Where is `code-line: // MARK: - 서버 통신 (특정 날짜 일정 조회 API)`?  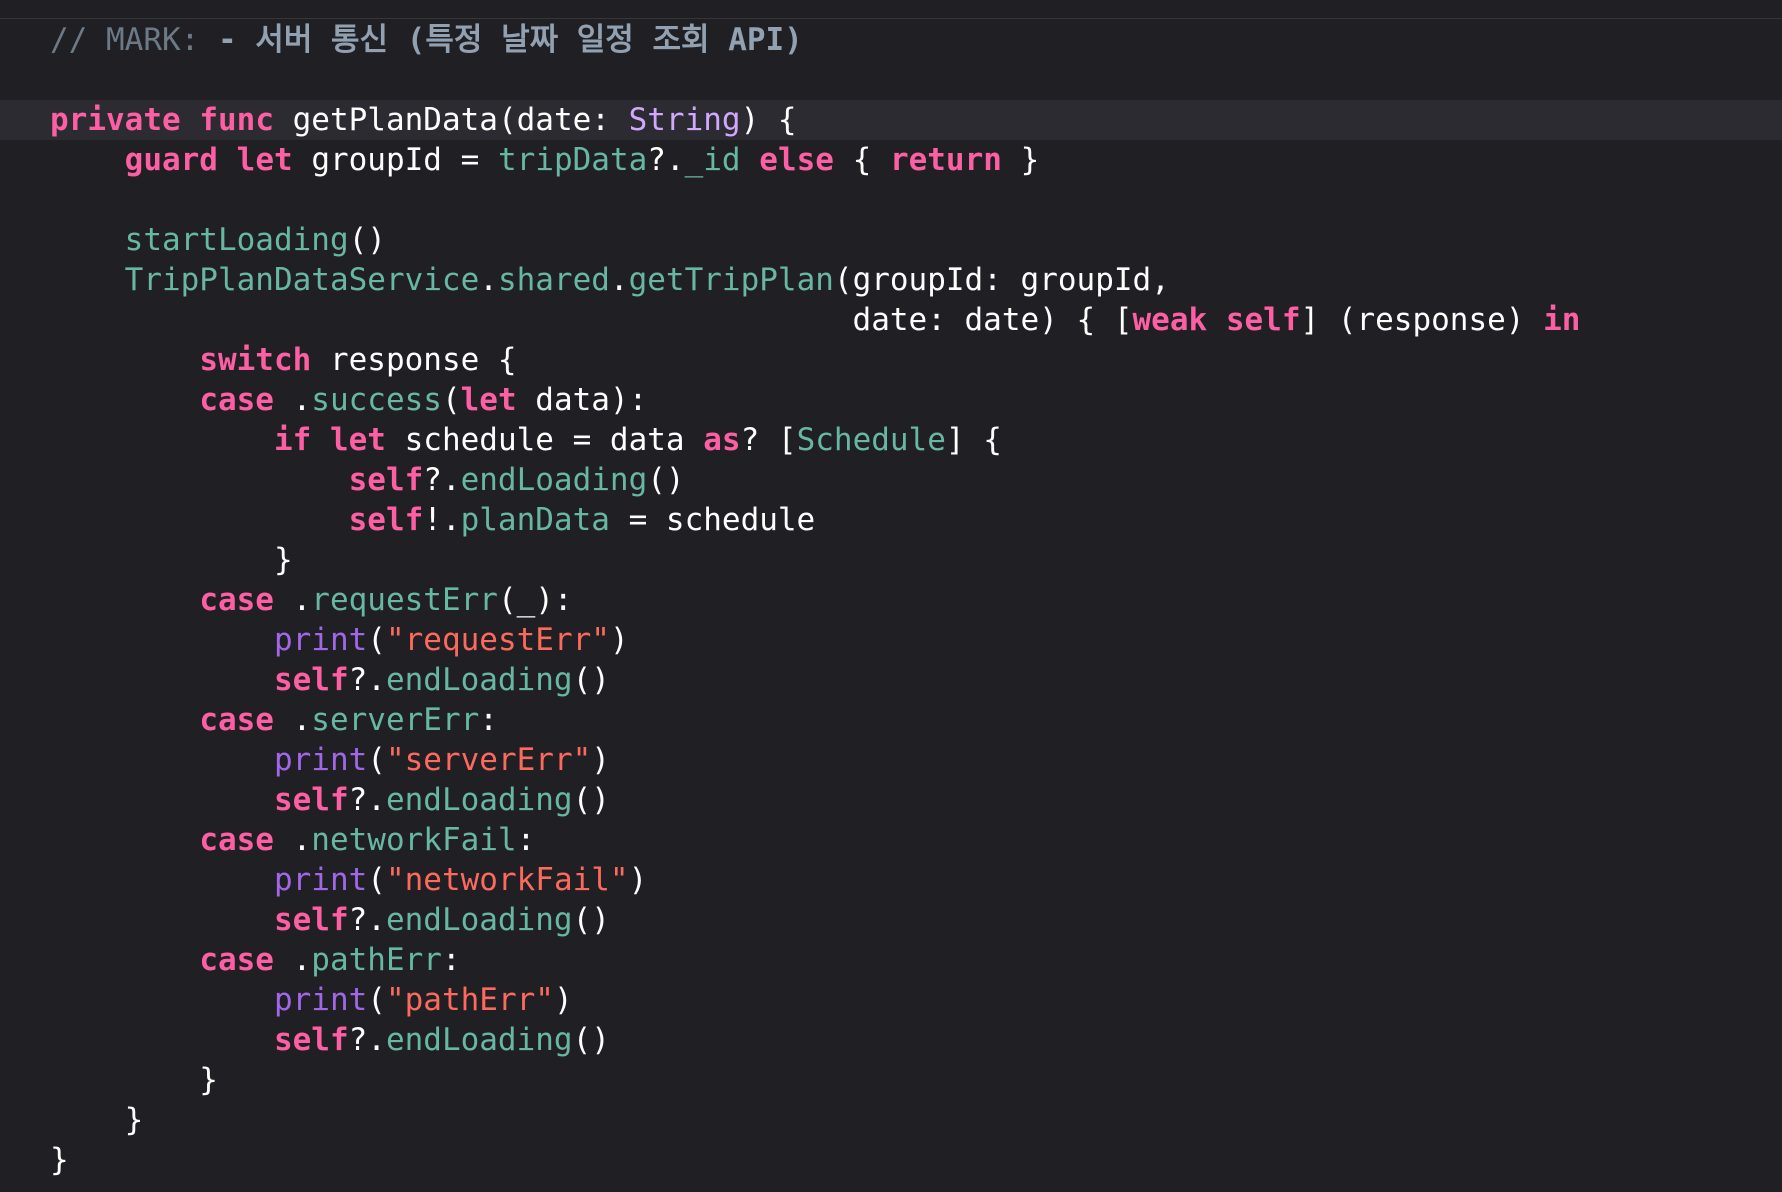
code-line: // MARK: - 서버 통신 (특정 날짜 일정 조회 API) is located at coordinates (900, 40).